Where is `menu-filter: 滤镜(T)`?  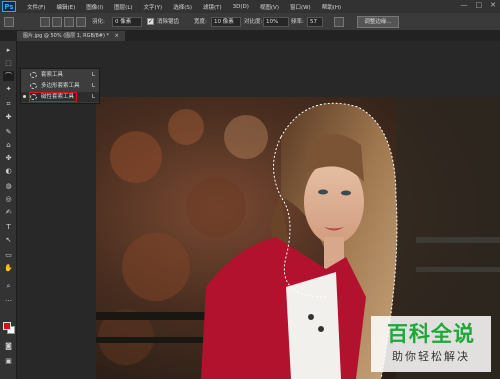
menu-filter: 滤镜(T) is located at coordinates (212, 7).